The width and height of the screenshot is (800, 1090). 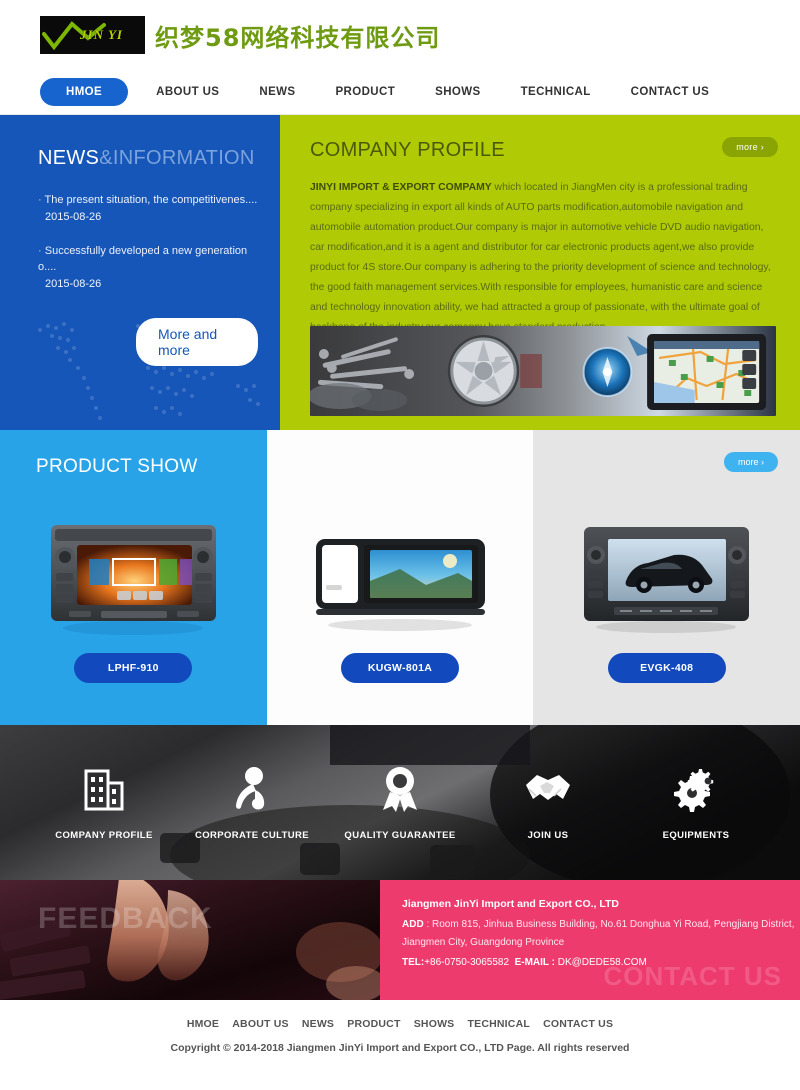 What do you see at coordinates (117, 466) in the screenshot?
I see `product-show-heading: PRODUCT SHOW` at bounding box center [117, 466].